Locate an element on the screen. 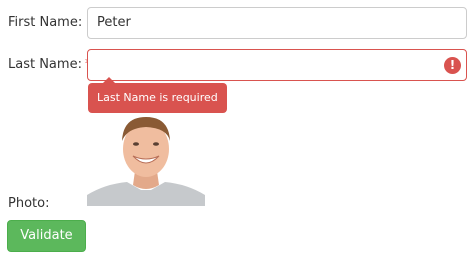 The width and height of the screenshot is (474, 267). portrait-graphic is located at coordinates (146, 159).